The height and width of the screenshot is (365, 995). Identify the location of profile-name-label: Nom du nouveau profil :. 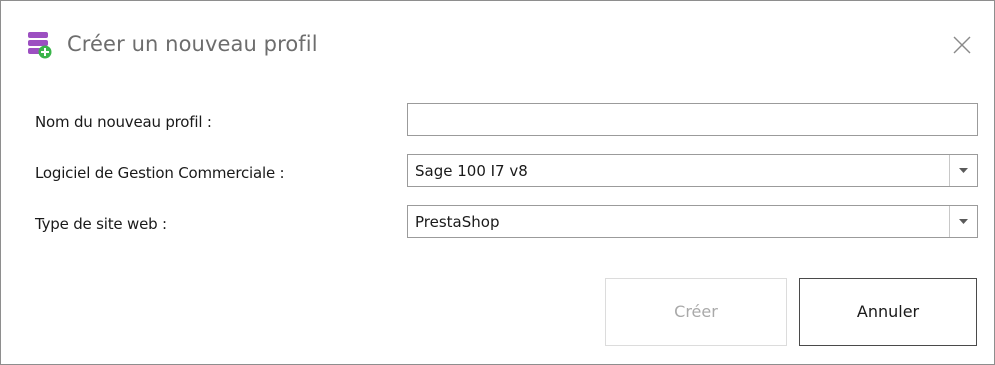
(123, 122).